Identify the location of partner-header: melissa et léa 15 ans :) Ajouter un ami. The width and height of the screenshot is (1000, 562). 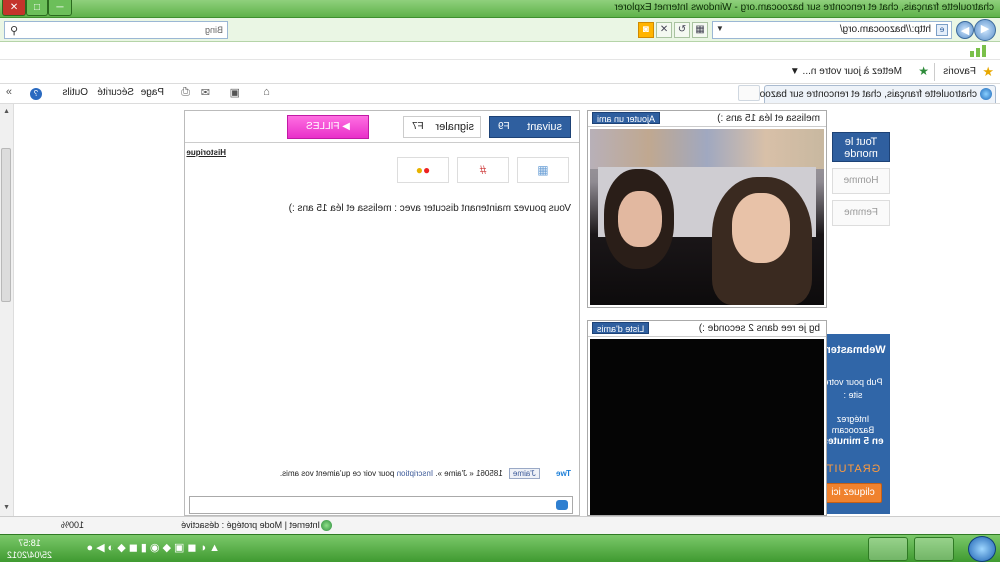
(707, 119).